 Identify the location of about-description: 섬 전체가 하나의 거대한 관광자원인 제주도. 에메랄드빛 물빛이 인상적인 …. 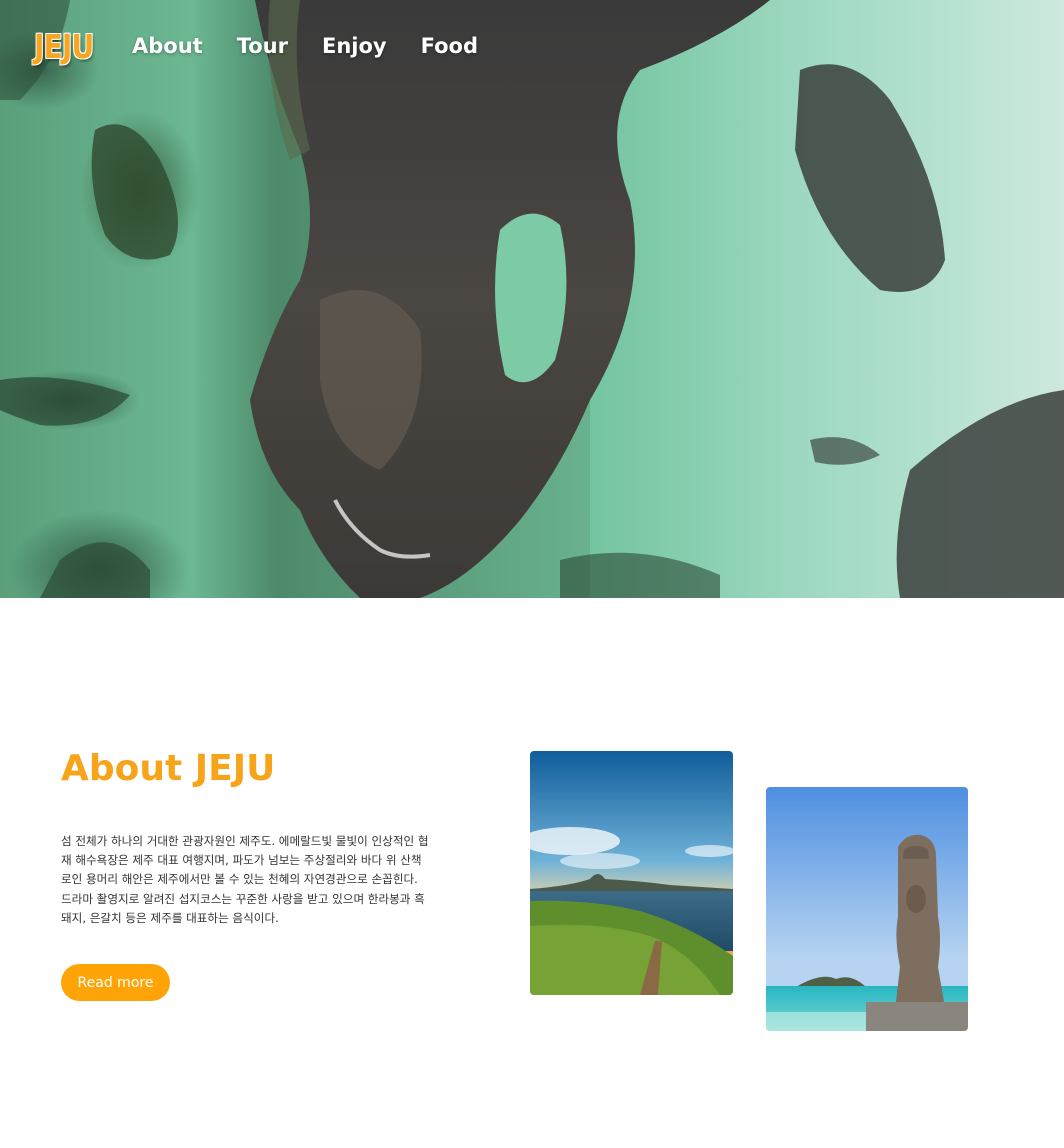
(245, 879).